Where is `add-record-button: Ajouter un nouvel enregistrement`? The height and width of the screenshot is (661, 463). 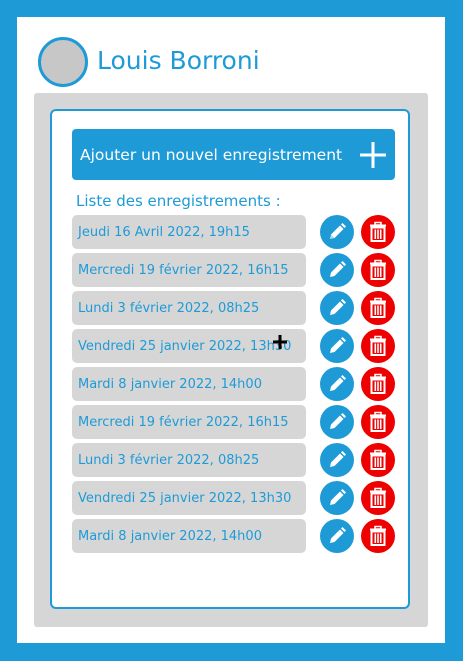 add-record-button: Ajouter un nouvel enregistrement is located at coordinates (233, 154).